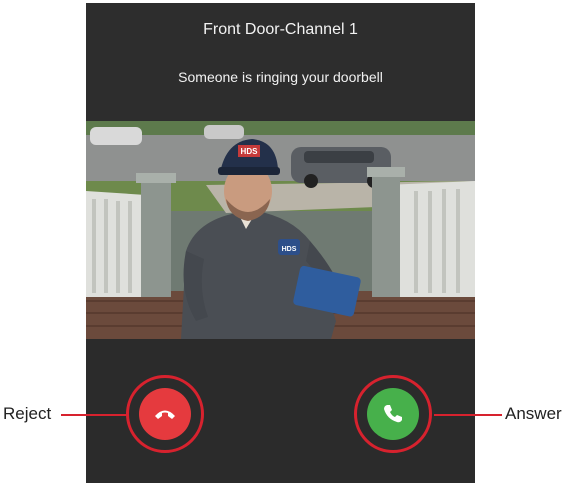 Image resolution: width=573 pixels, height=486 pixels. I want to click on answer-call-button, so click(393, 414).